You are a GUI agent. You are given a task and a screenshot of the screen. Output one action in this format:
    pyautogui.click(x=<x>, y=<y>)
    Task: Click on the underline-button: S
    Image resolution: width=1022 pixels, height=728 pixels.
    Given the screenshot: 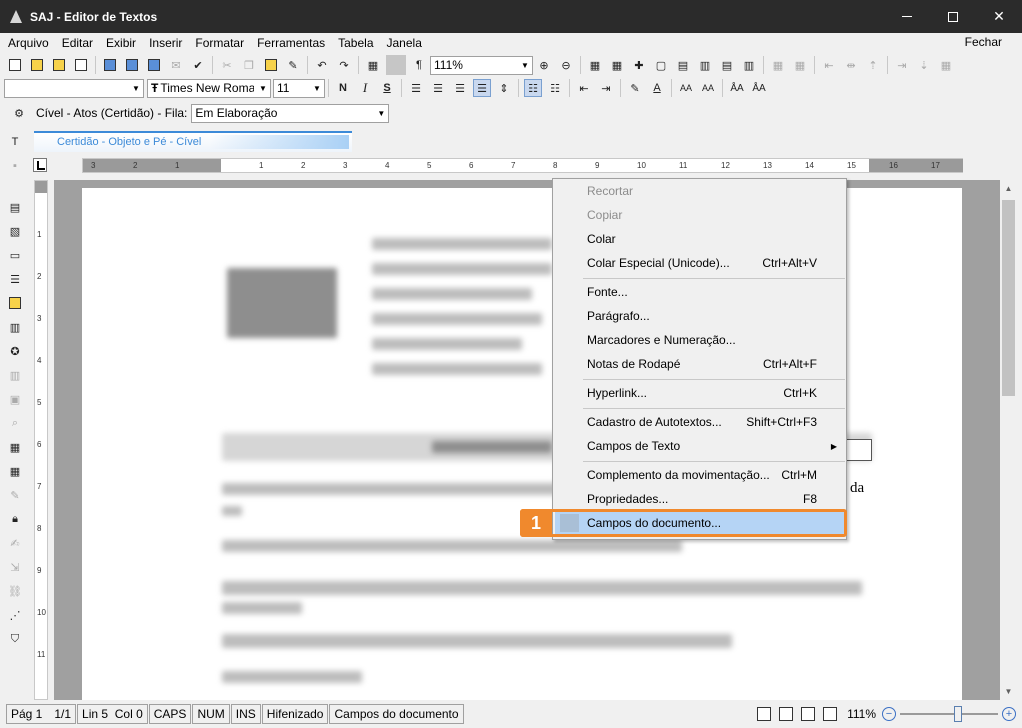 What is the action you would take?
    pyautogui.click(x=387, y=88)
    